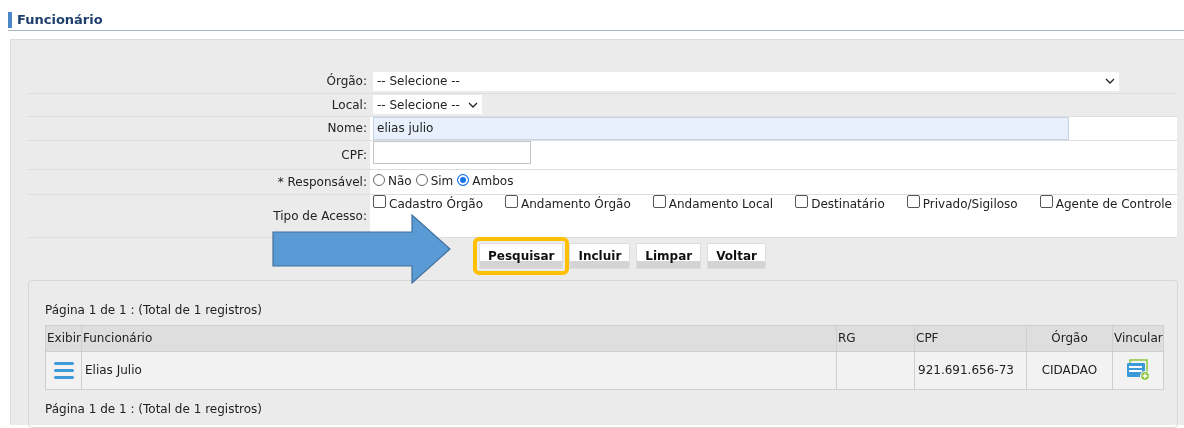  I want to click on table-cell: 921.691.656-73, so click(966, 370).